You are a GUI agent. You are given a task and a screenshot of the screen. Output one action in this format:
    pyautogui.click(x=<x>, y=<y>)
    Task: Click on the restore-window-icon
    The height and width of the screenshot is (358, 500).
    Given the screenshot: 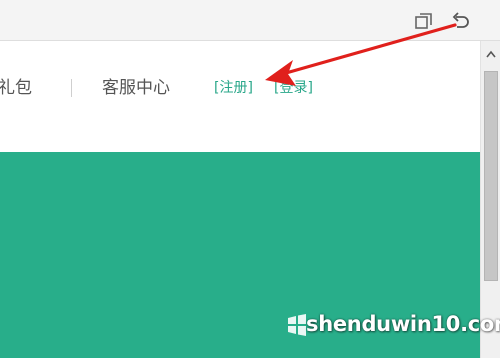 What is the action you would take?
    pyautogui.click(x=425, y=22)
    